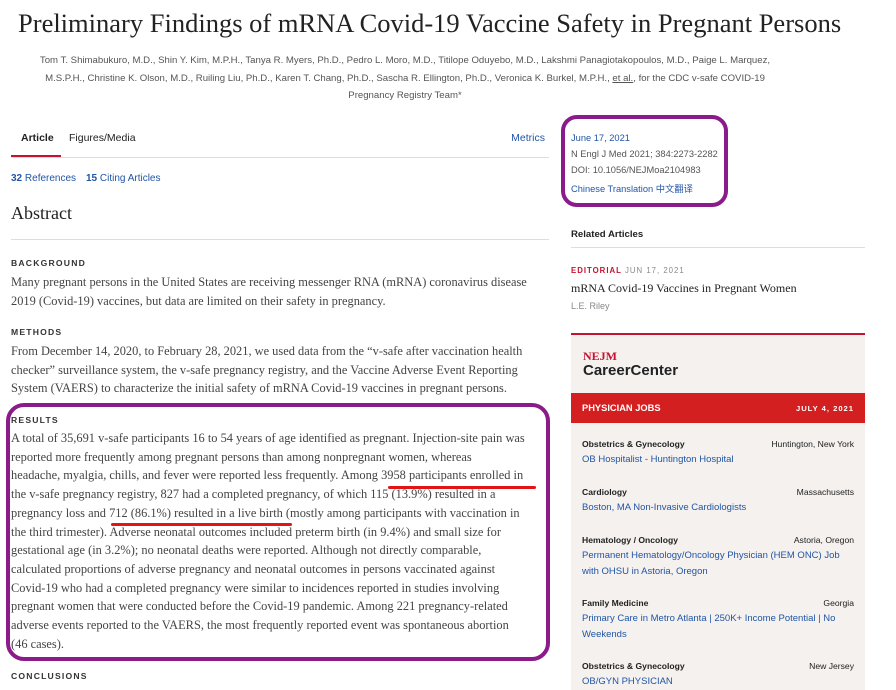 Image resolution: width=896 pixels, height=690 pixels. I want to click on abstract-heading: Abstract, so click(41, 213).